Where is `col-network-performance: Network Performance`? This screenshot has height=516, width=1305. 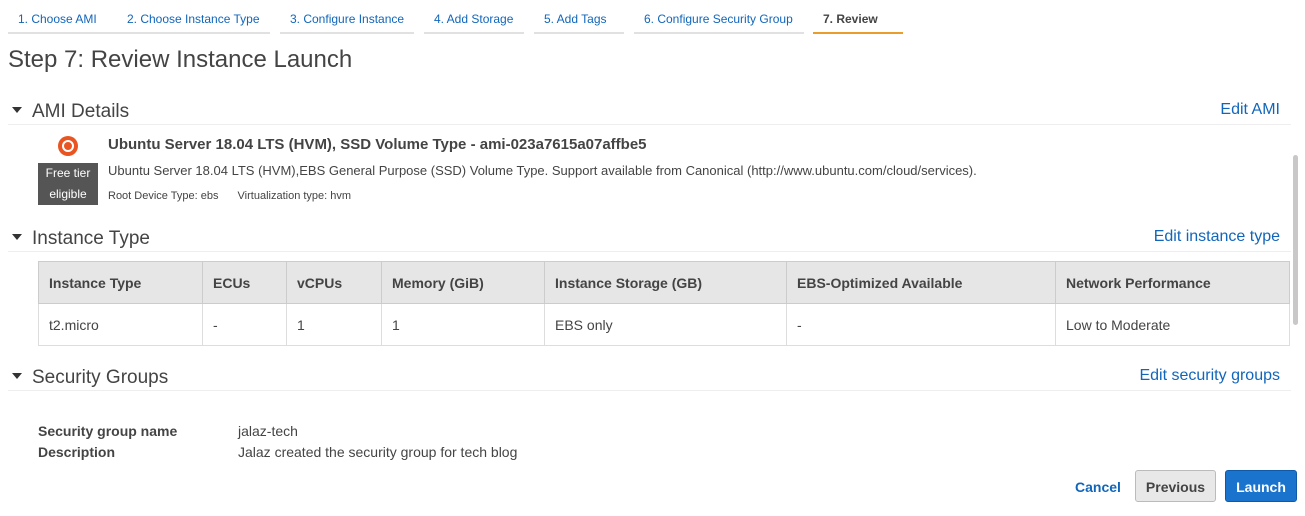
col-network-performance: Network Performance is located at coordinates (1172, 282).